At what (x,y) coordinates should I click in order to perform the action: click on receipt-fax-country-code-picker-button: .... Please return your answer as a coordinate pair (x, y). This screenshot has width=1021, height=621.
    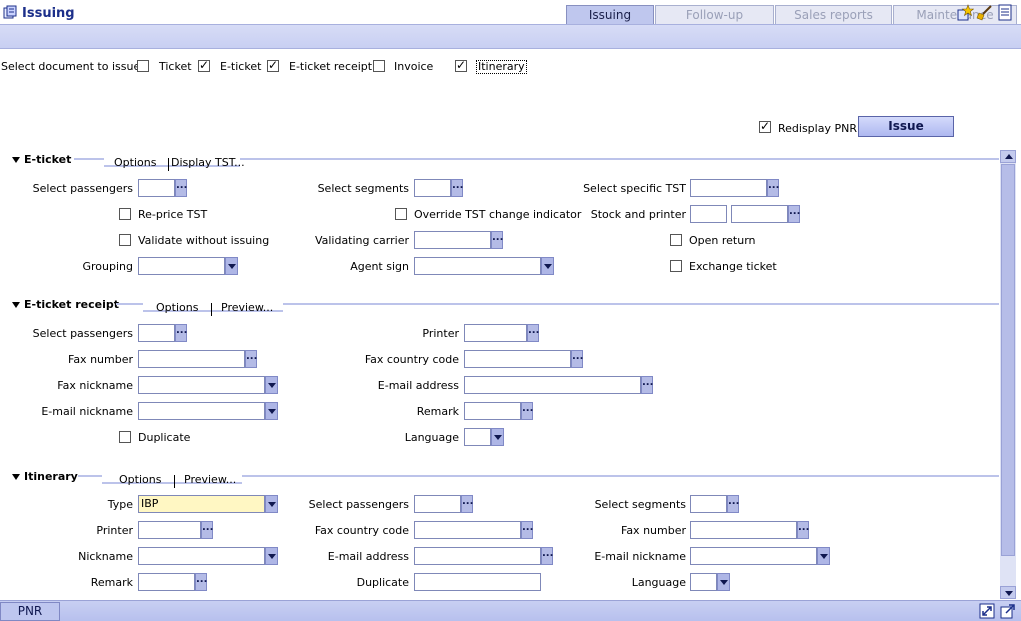
    Looking at the image, I should click on (577, 359).